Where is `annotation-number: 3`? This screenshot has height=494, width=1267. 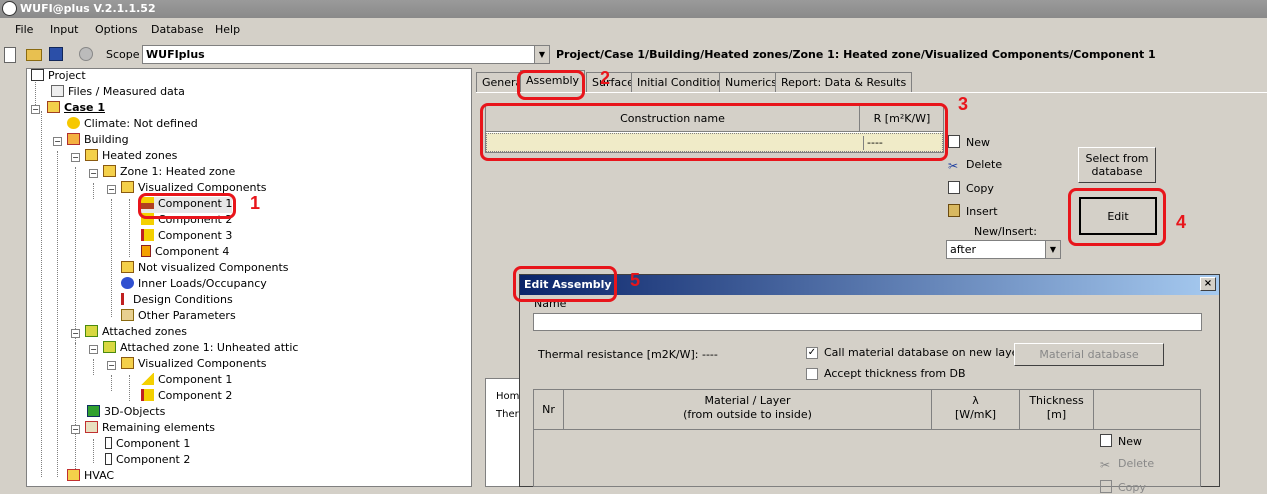 annotation-number: 3 is located at coordinates (963, 104).